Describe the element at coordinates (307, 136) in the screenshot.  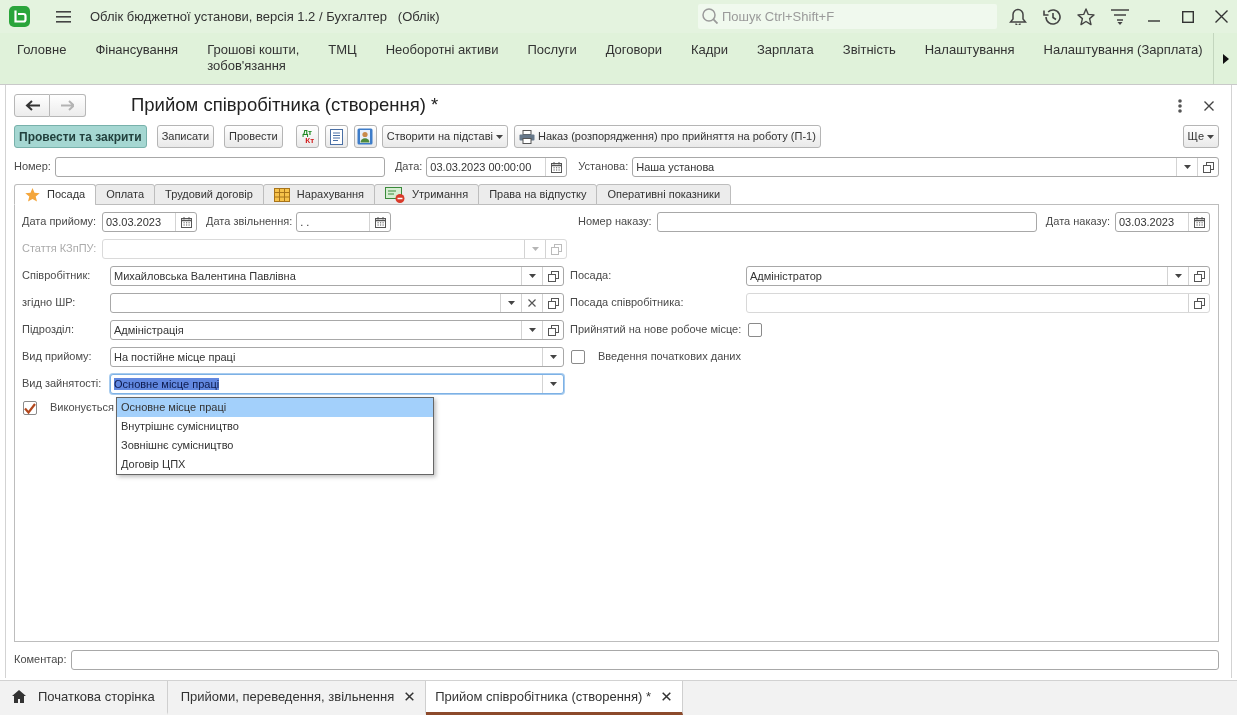
I see `postings-button: Дт Кт` at that location.